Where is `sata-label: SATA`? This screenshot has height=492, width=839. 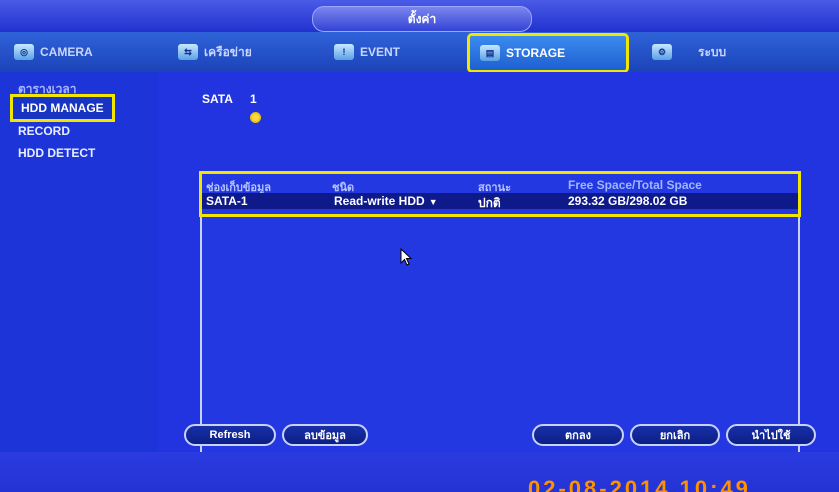 sata-label: SATA is located at coordinates (217, 99).